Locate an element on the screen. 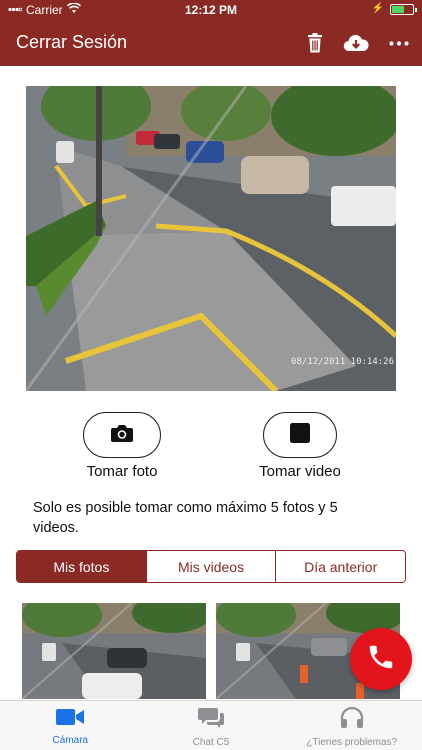 This screenshot has width=422, height=750. tabbar-label-help: ¿Tienes problemas? is located at coordinates (352, 742).